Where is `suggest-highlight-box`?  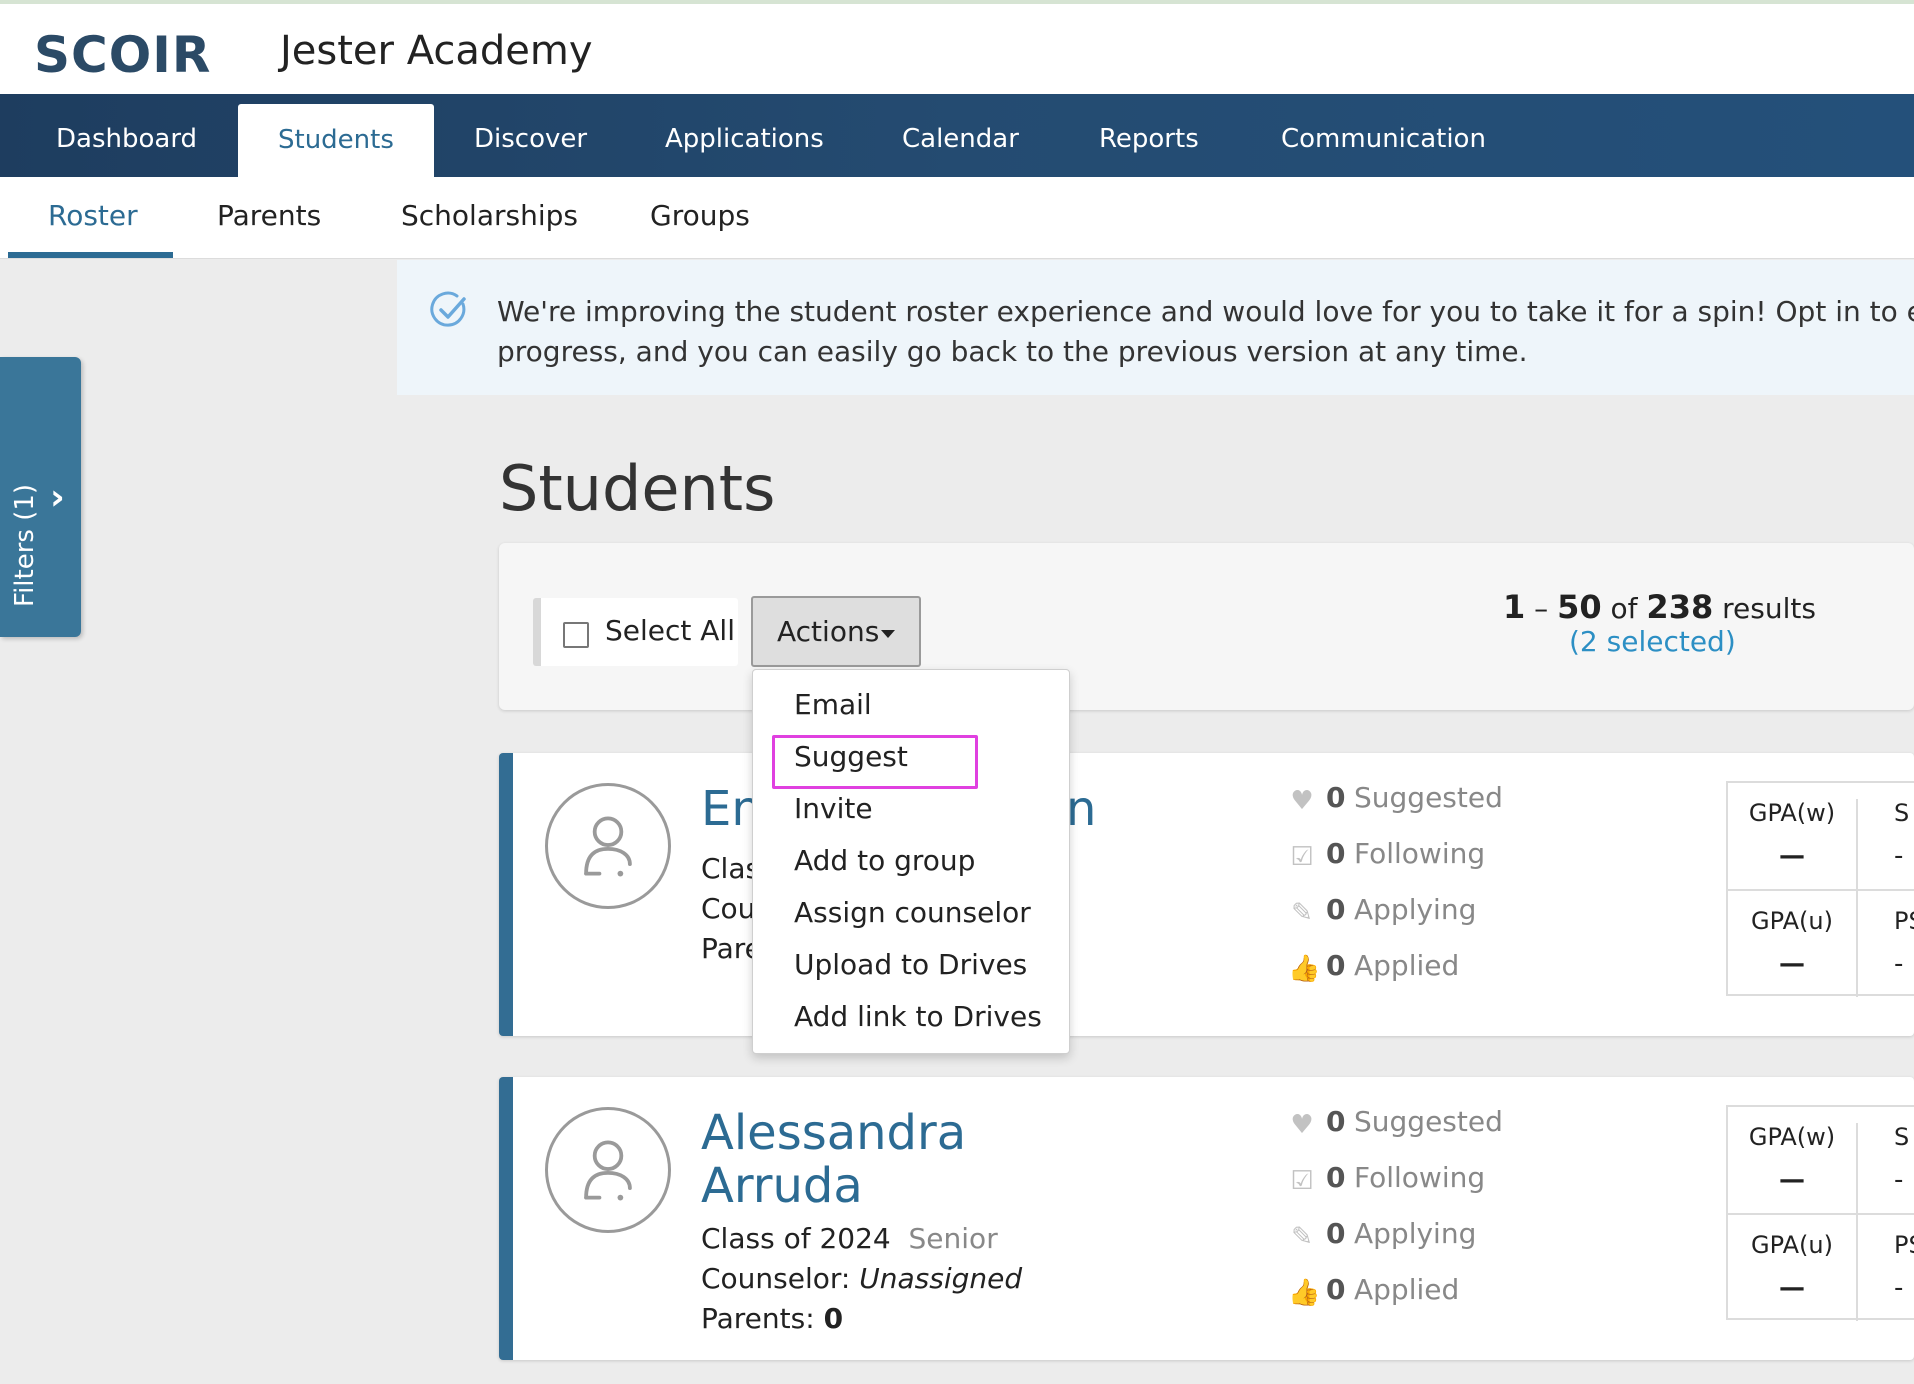 suggest-highlight-box is located at coordinates (875, 762).